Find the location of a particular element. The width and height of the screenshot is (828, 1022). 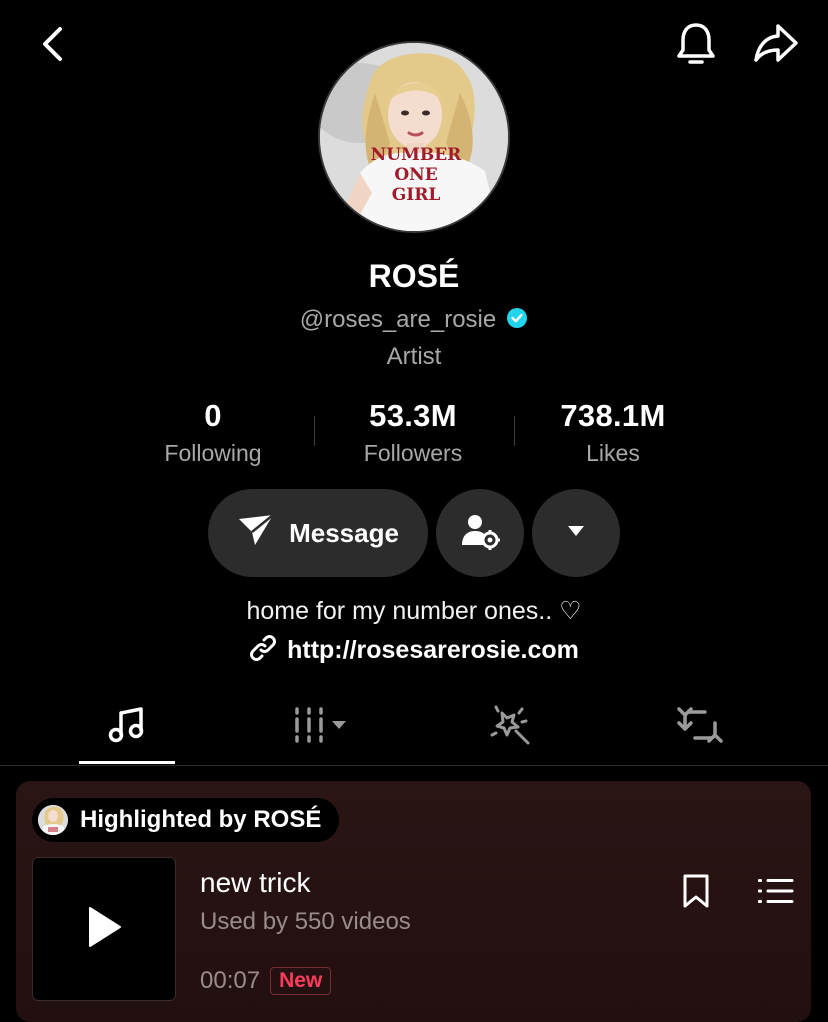

tab-effects is located at coordinates (510, 727).